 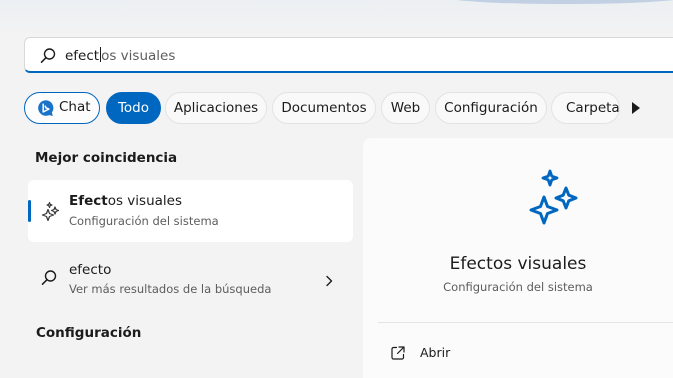 What do you see at coordinates (525, 322) in the screenshot?
I see `divider` at bounding box center [525, 322].